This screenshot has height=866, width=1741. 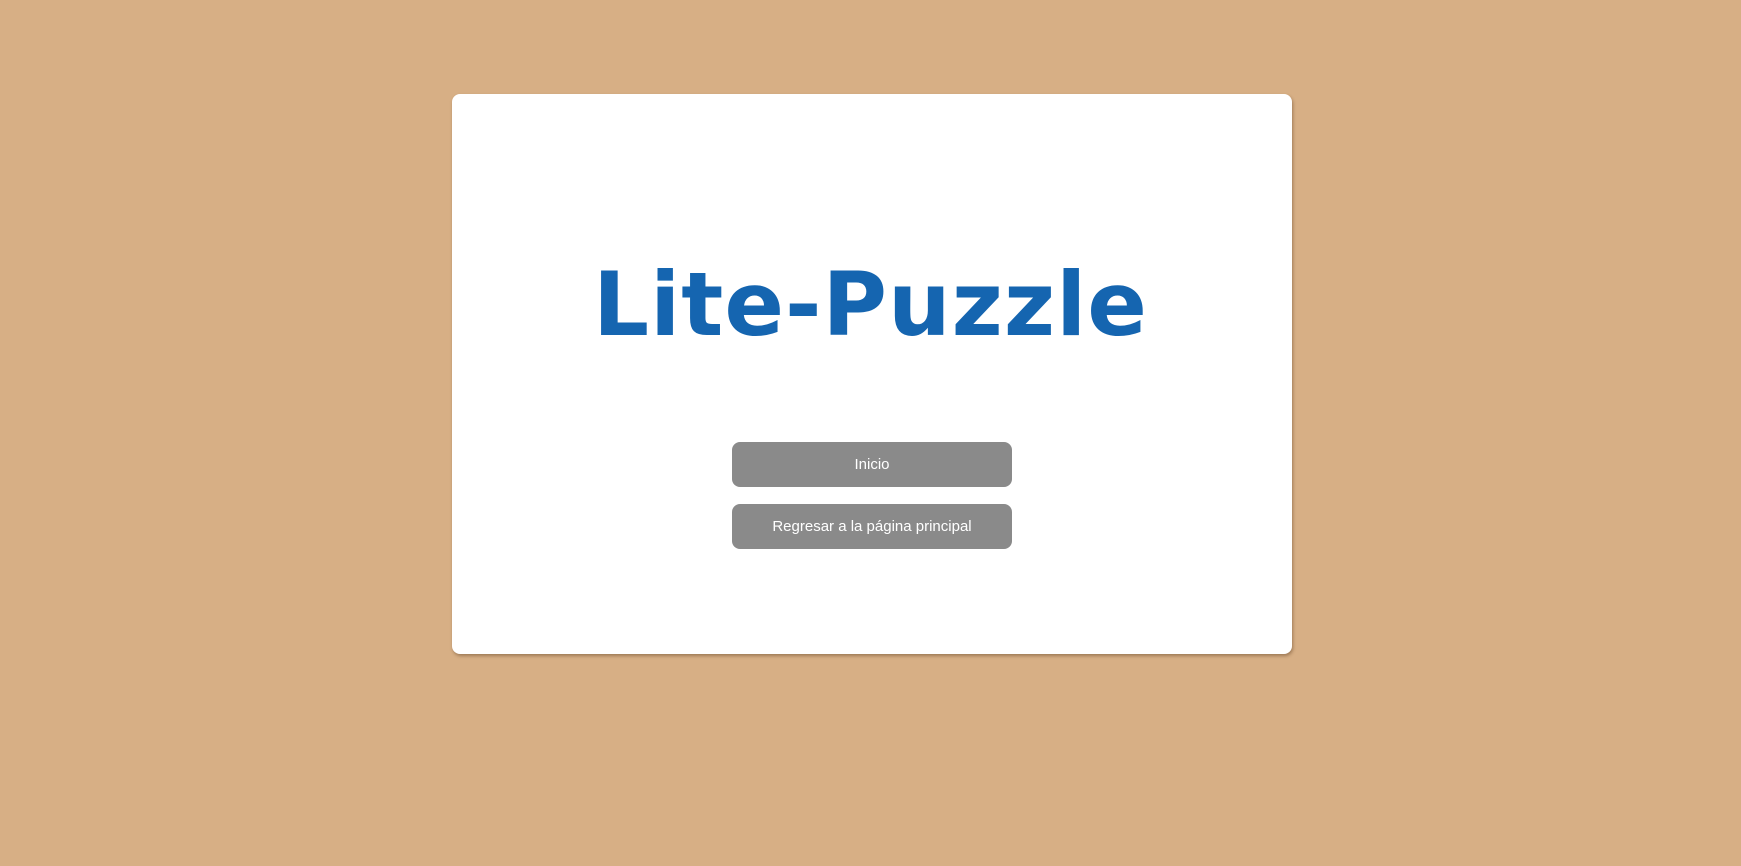 I want to click on game-title: Lite-Puzzle, so click(x=870, y=304).